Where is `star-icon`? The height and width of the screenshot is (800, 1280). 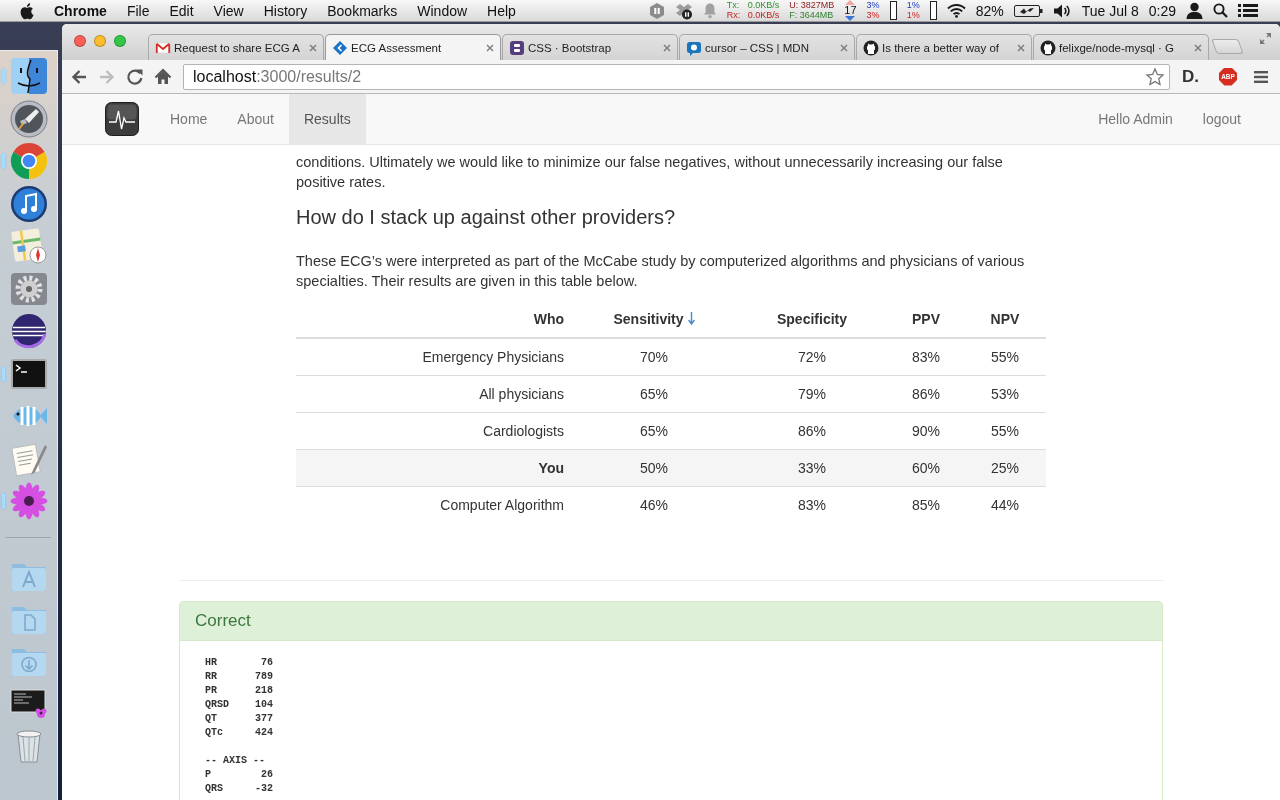 star-icon is located at coordinates (1155, 76).